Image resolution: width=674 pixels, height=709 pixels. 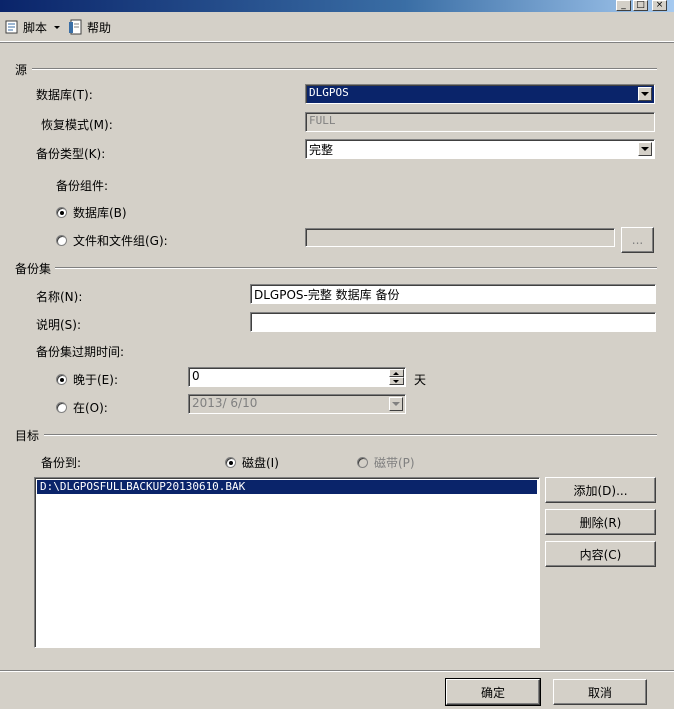 I want to click on expire-after-radio: 晚于(E):, so click(x=87, y=379).